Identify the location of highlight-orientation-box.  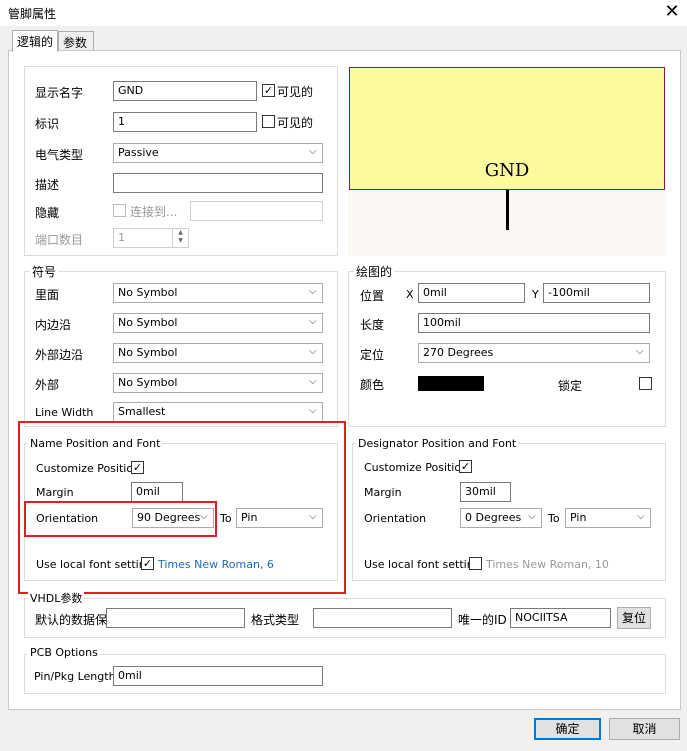
(120, 519).